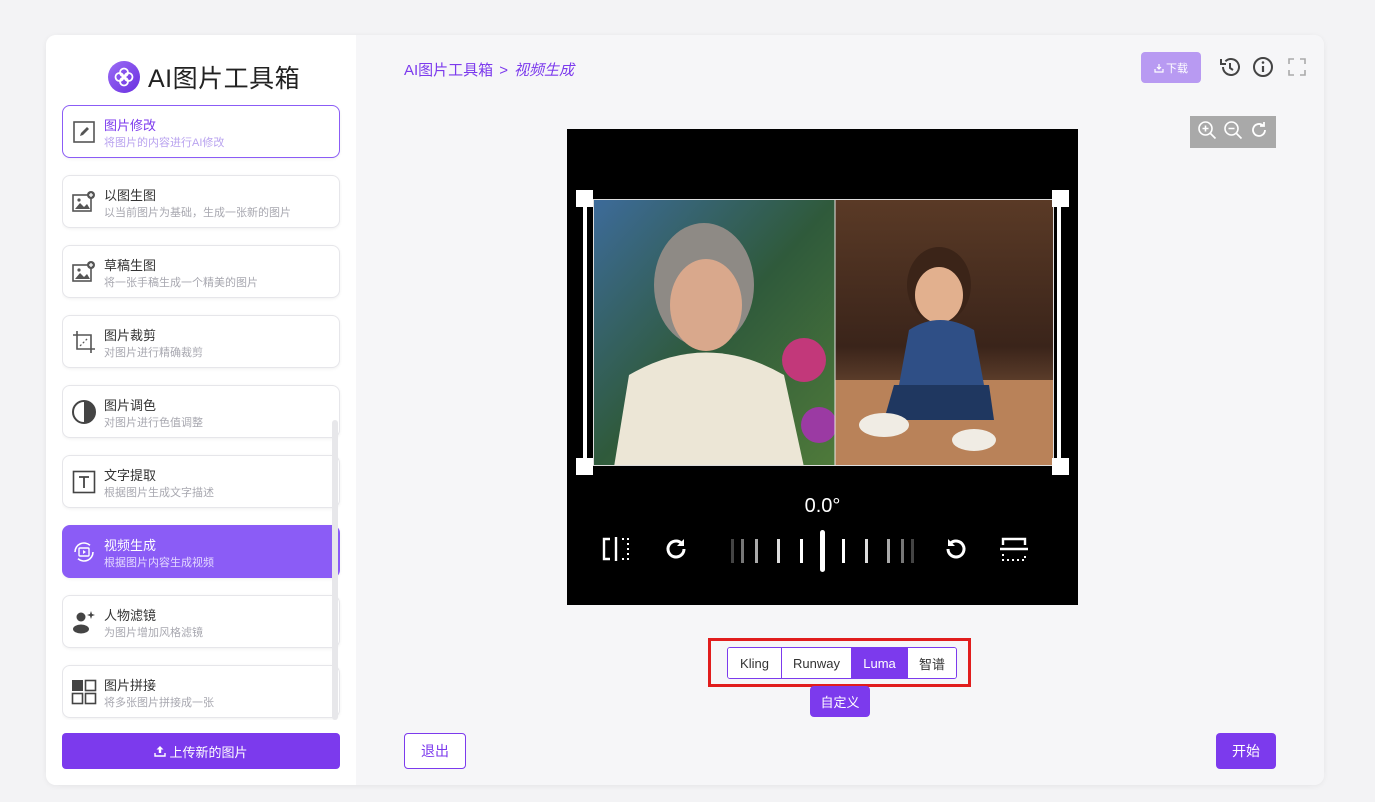 The image size is (1375, 802). What do you see at coordinates (201, 481) in the screenshot?
I see `menu-item-text-extract: 文字提取 根据图片生成文字描述` at bounding box center [201, 481].